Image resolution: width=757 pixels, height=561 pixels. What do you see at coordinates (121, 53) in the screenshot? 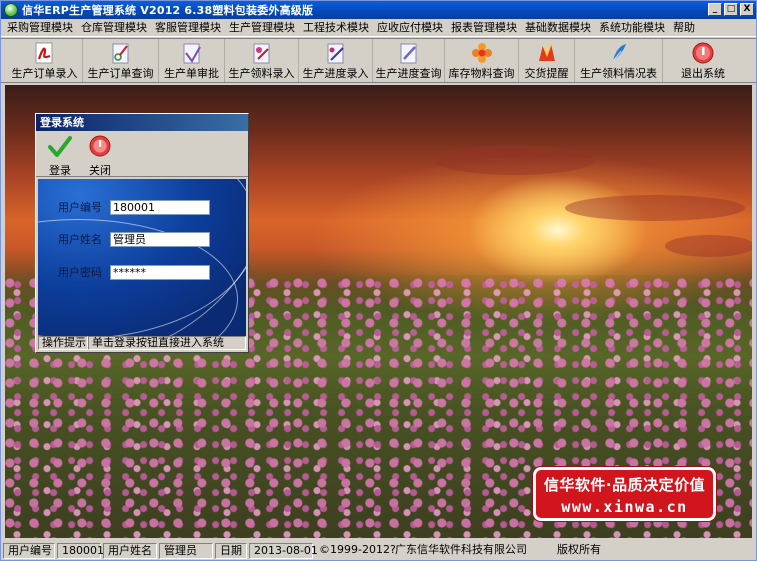
I see `scissors-doc-icon` at bounding box center [121, 53].